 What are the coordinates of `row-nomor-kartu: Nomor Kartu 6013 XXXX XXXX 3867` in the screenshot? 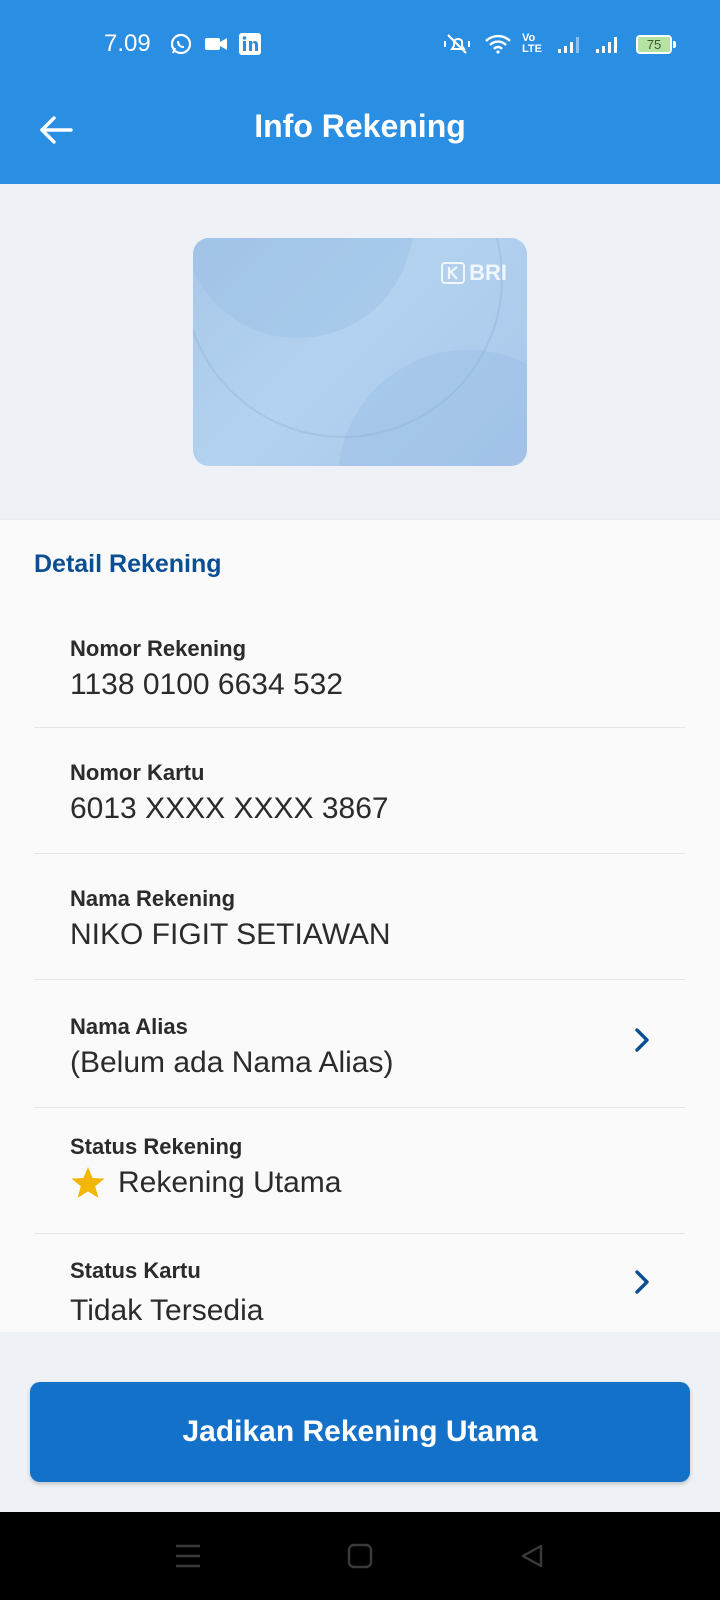 It's located at (359, 791).